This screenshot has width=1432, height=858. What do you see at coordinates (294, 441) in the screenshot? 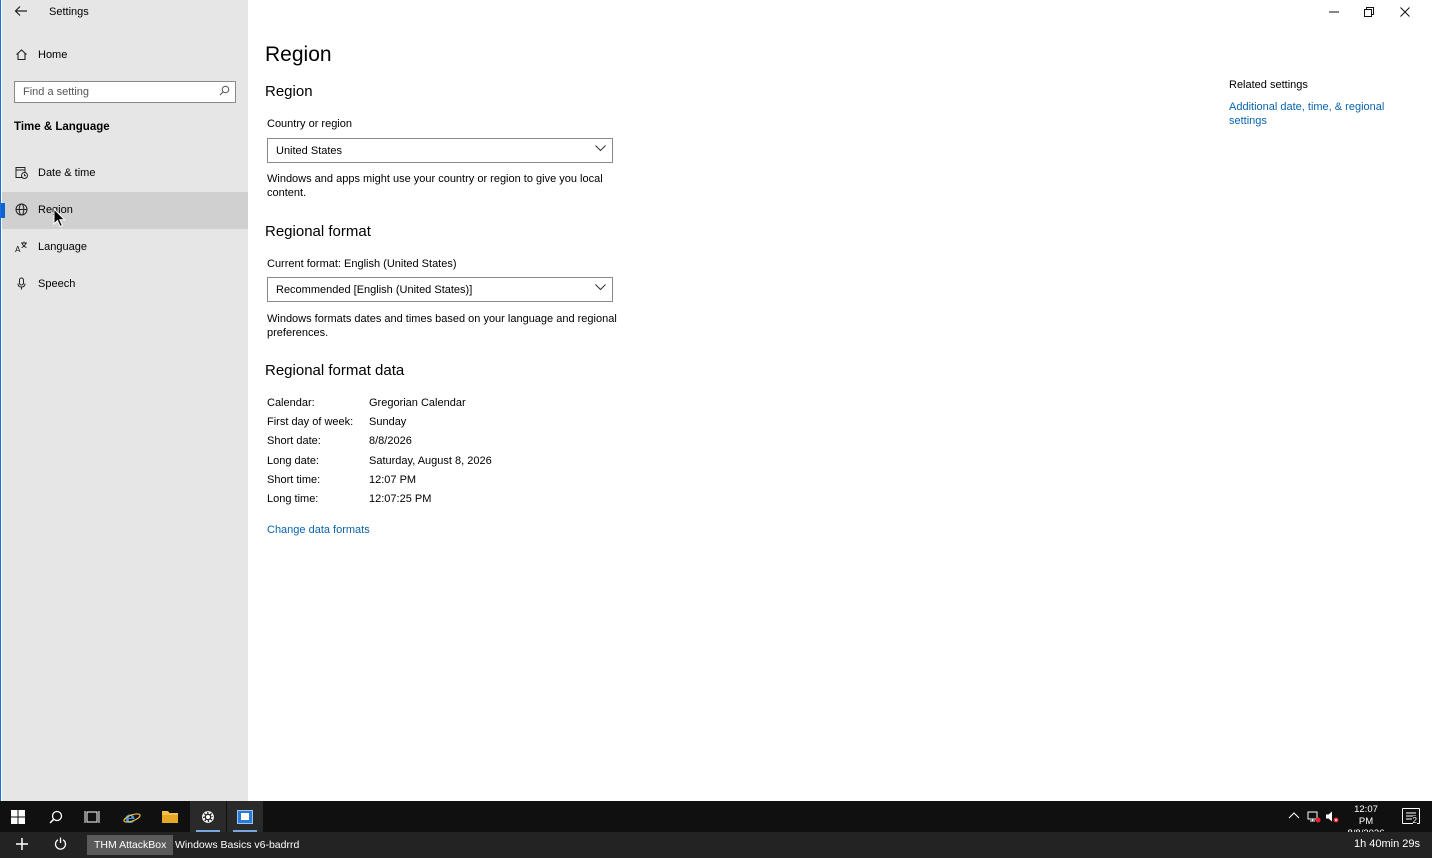
I see `data-key: Short date:` at bounding box center [294, 441].